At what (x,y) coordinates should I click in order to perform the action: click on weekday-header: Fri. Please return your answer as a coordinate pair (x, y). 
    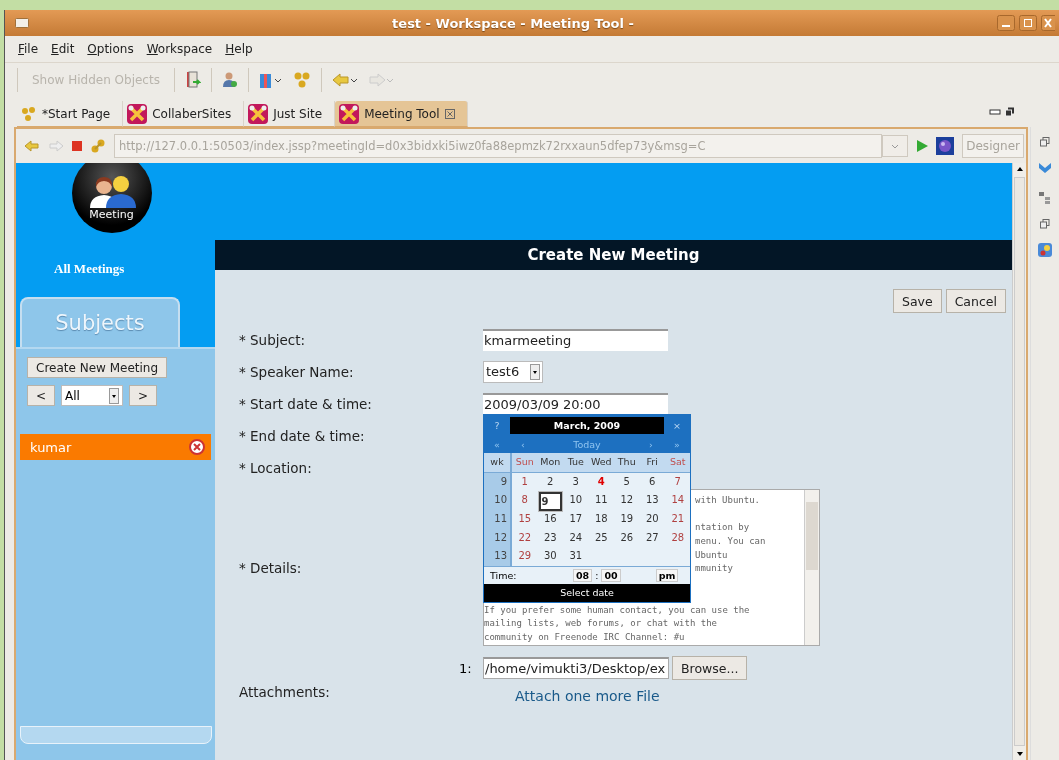
    Looking at the image, I should click on (652, 462).